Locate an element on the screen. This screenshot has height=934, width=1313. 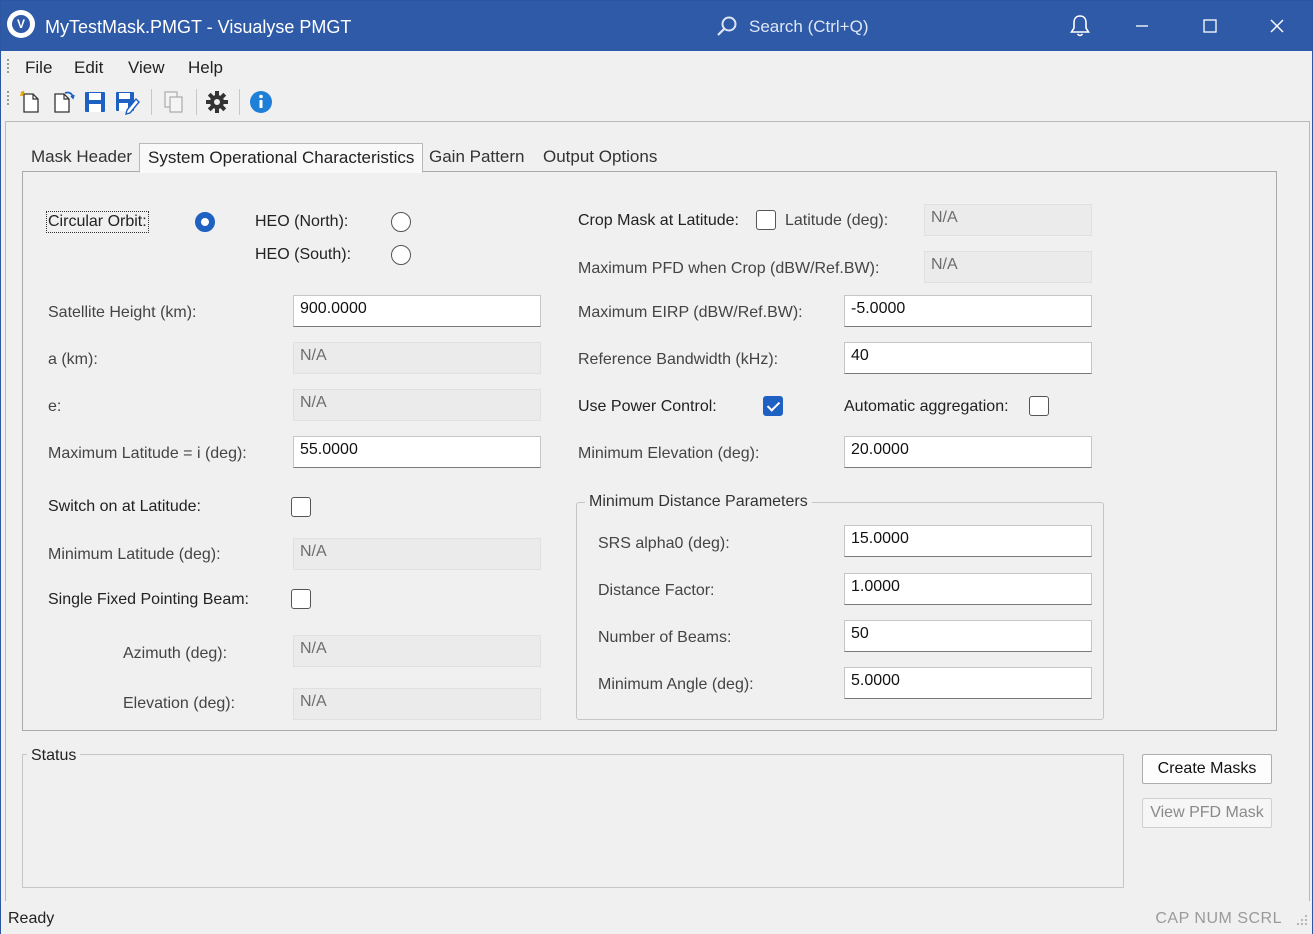
tab-system-operational-characteristics: System Operational Characteristics is located at coordinates (281, 158).